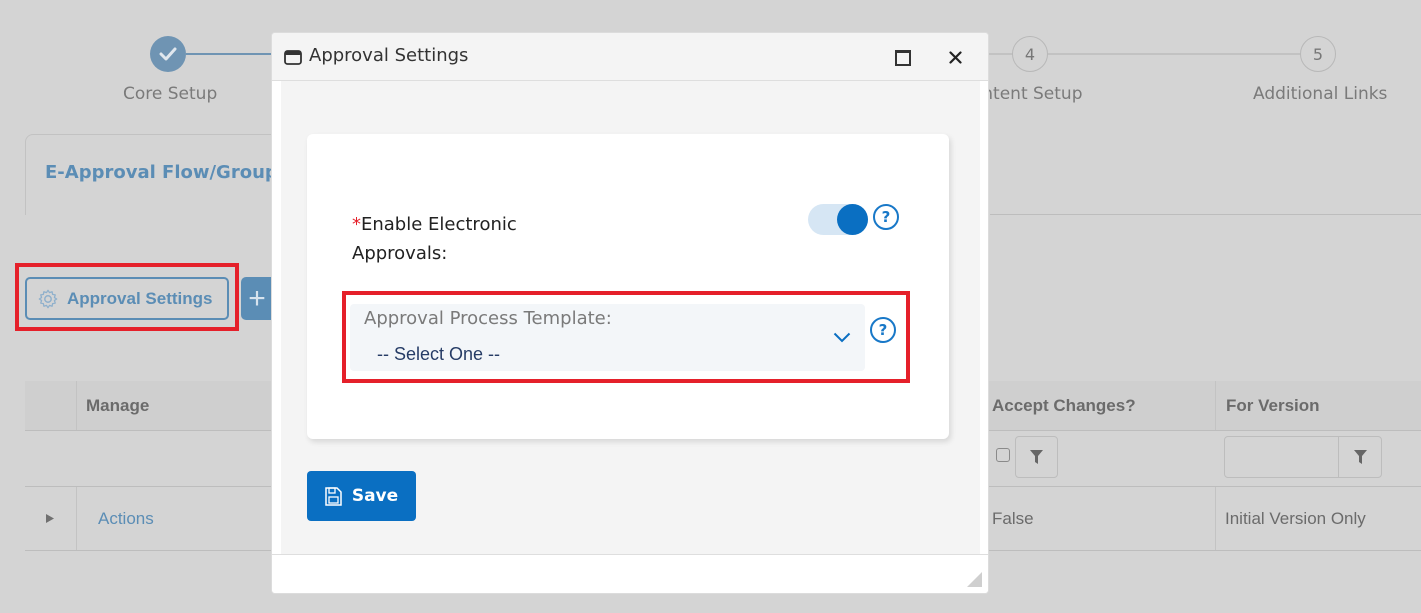 Image resolution: width=1421 pixels, height=613 pixels. I want to click on step-4: 4, so click(1030, 54).